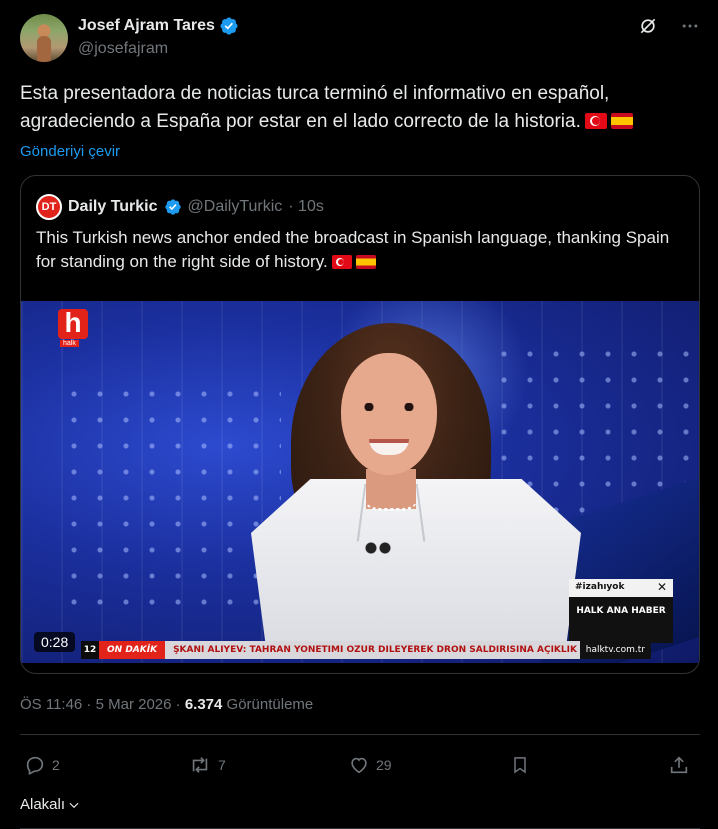 Image resolution: width=718 pixels, height=829 pixels. I want to click on more-icon, so click(690, 26).